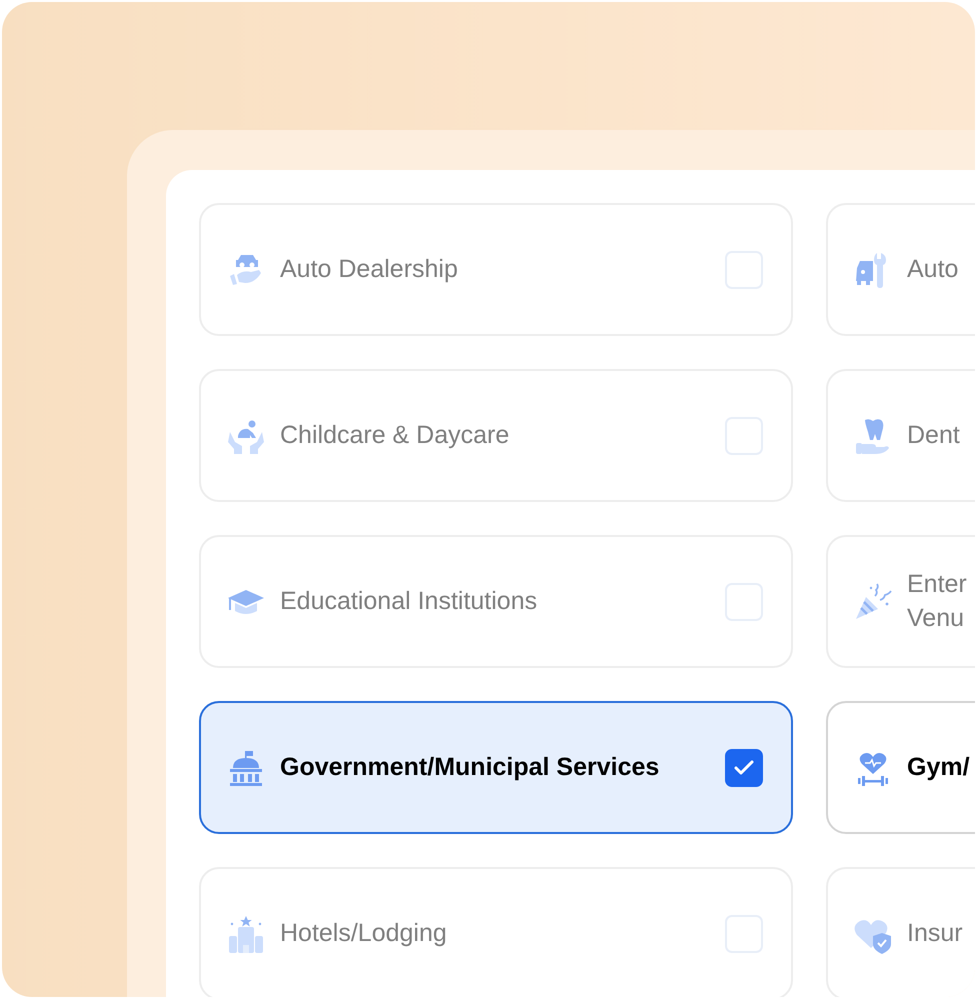  I want to click on category-label: Insur, so click(935, 933).